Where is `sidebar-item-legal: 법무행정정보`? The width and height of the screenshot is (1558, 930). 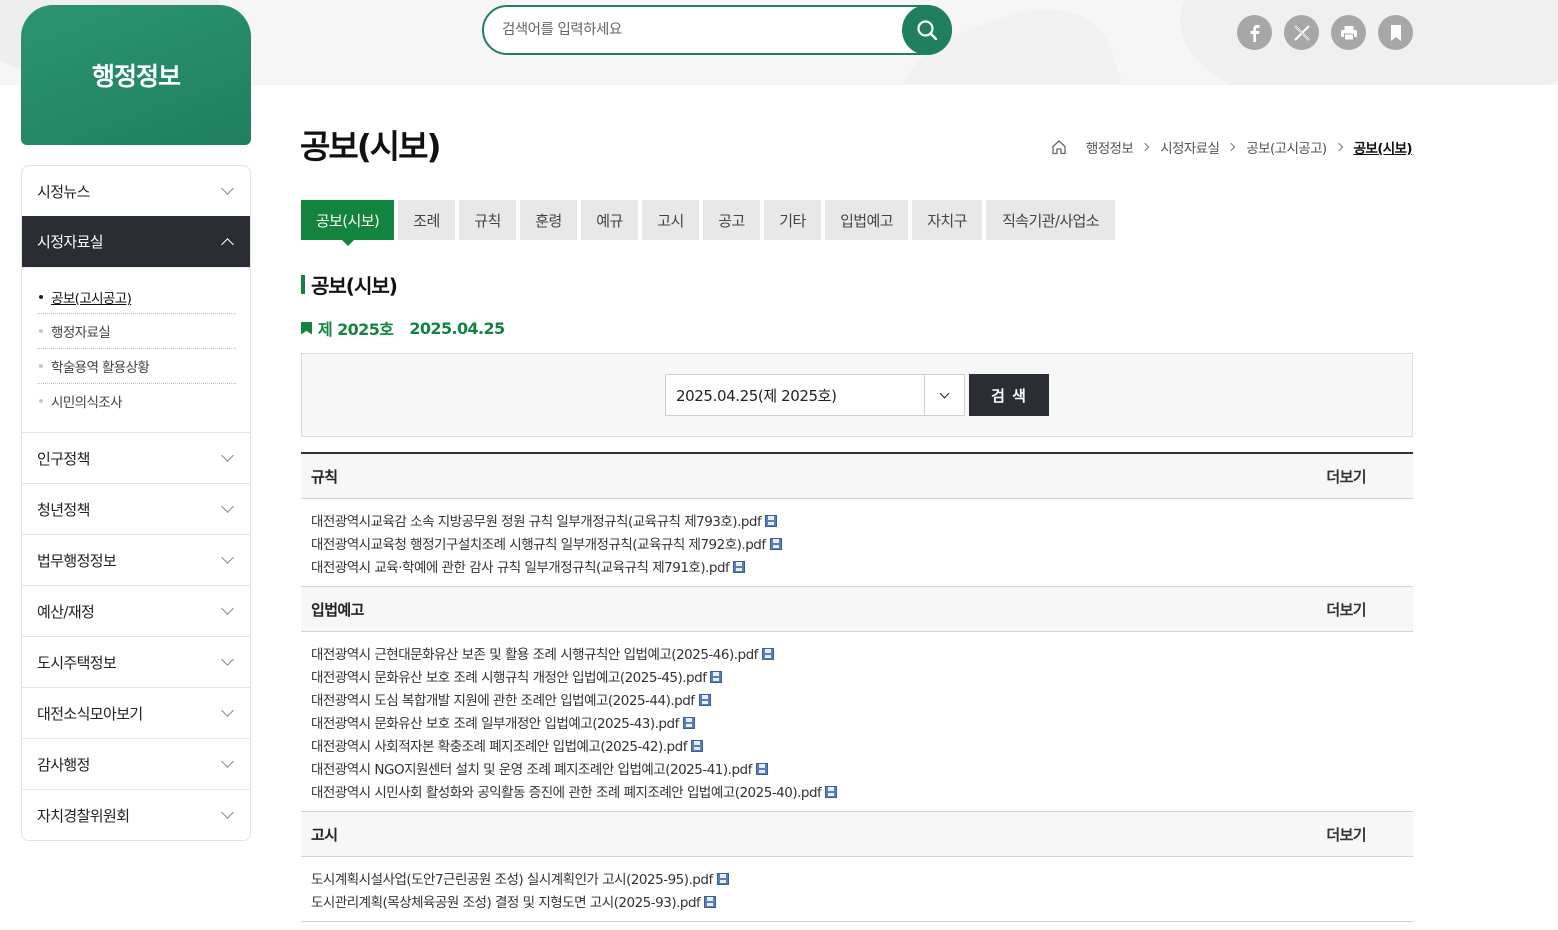 sidebar-item-legal: 법무행정정보 is located at coordinates (136, 559).